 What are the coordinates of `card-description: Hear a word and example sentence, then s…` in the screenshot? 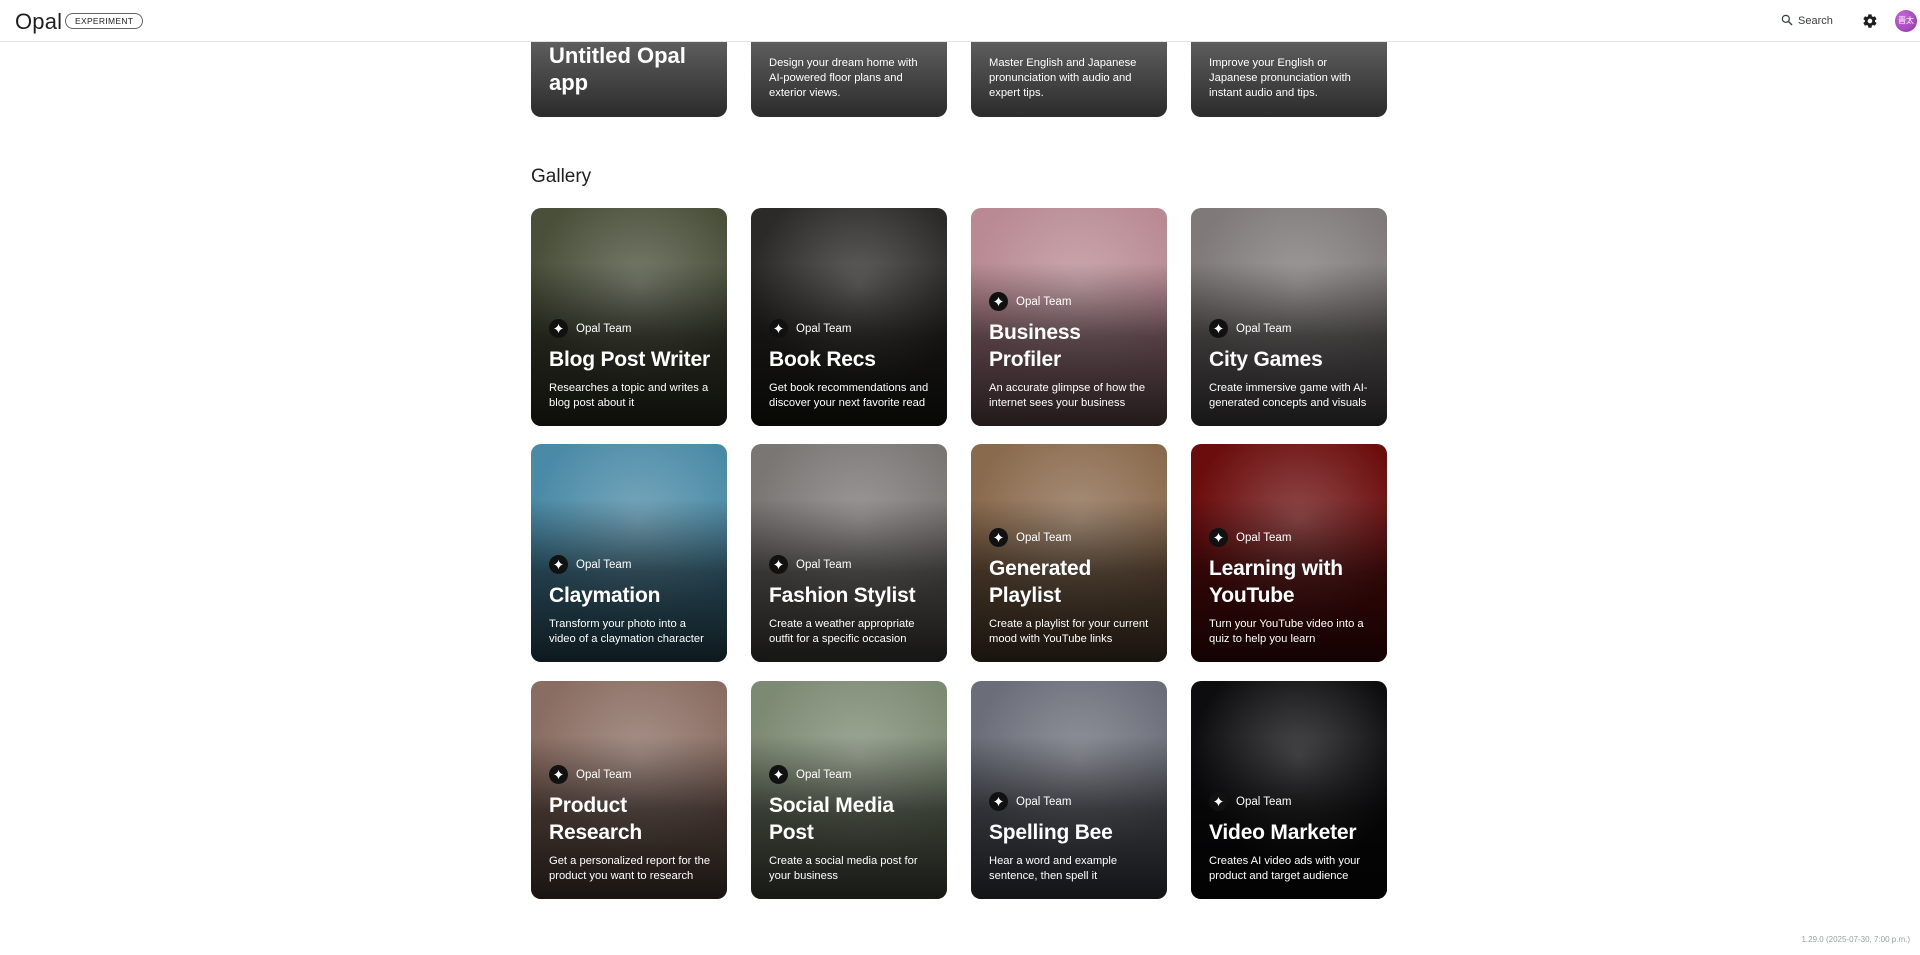 It's located at (1053, 868).